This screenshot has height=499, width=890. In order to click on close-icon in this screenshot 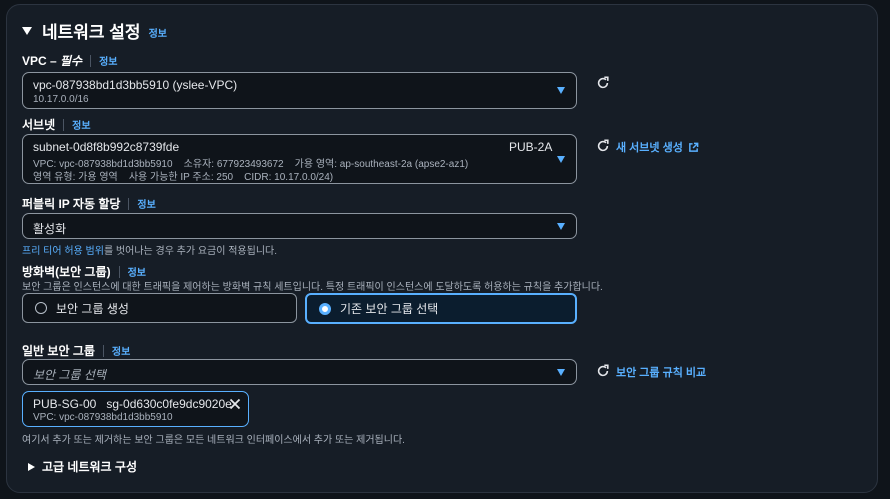, I will do `click(235, 404)`.